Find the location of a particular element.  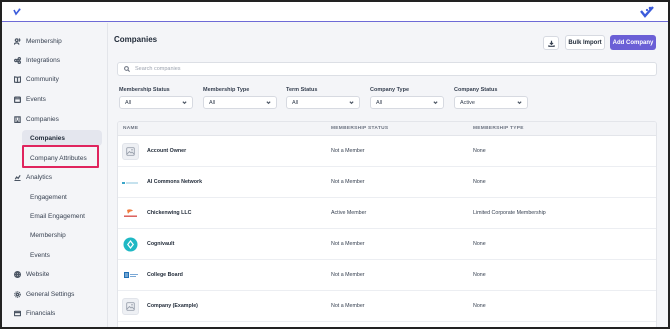

book-icon is located at coordinates (17, 79).